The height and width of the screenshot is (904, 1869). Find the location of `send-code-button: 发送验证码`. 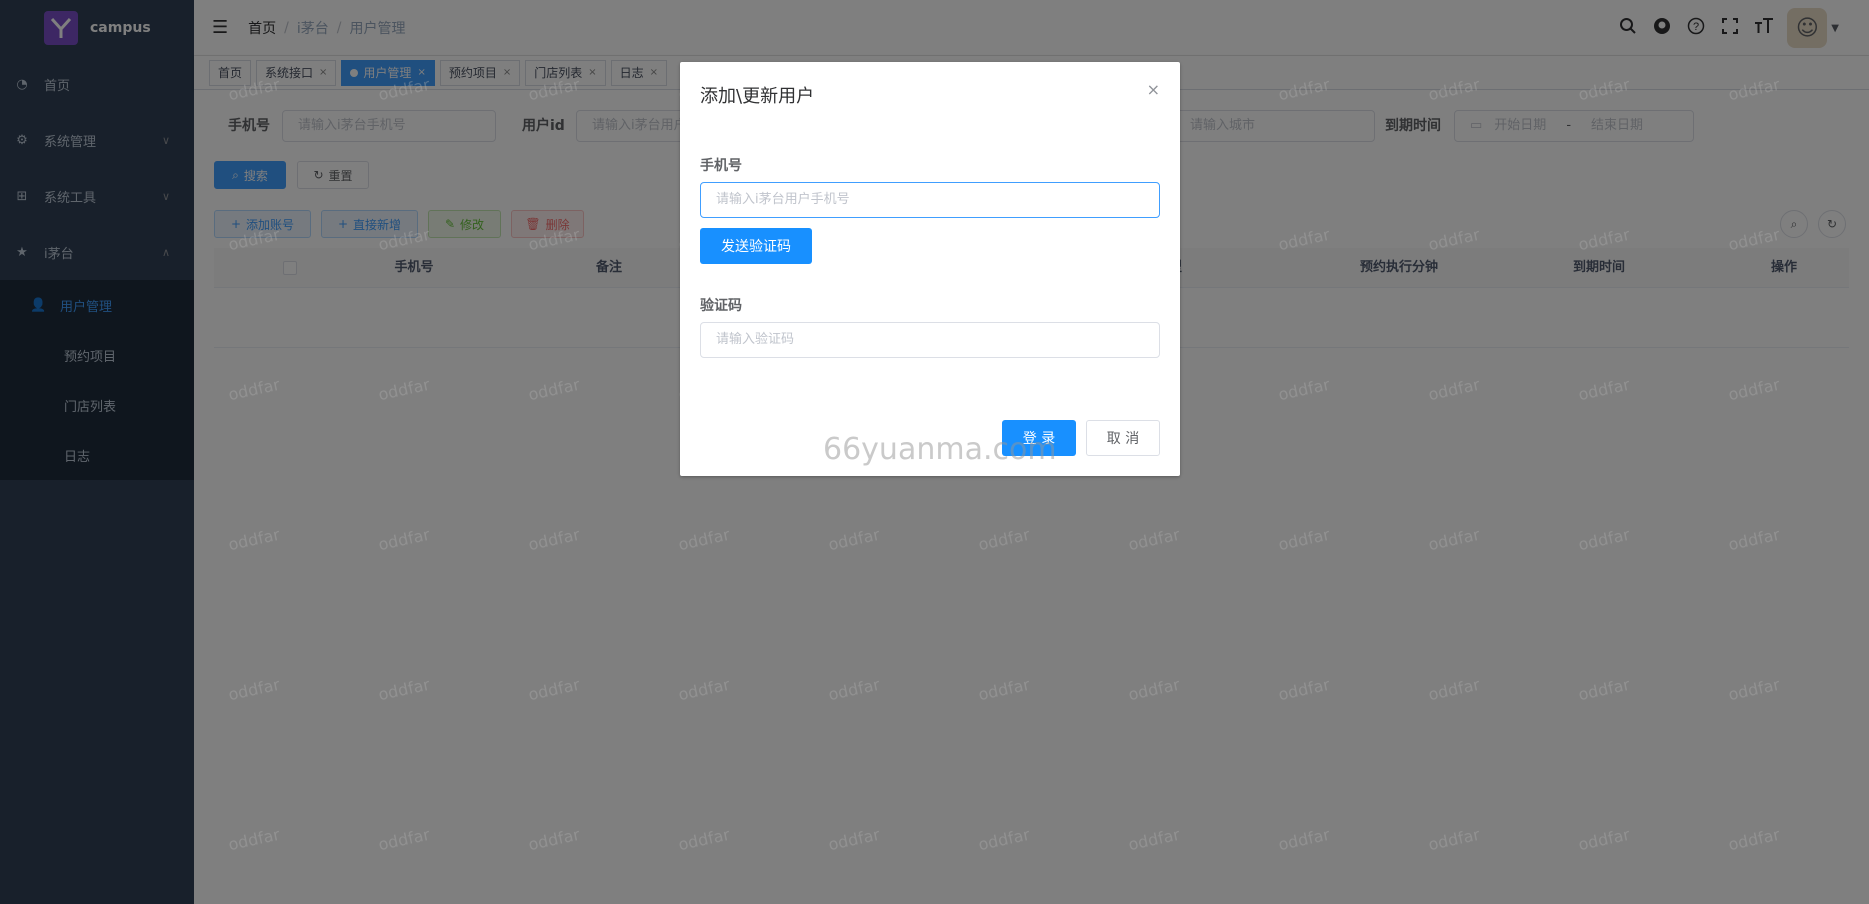

send-code-button: 发送验证码 is located at coordinates (756, 246).